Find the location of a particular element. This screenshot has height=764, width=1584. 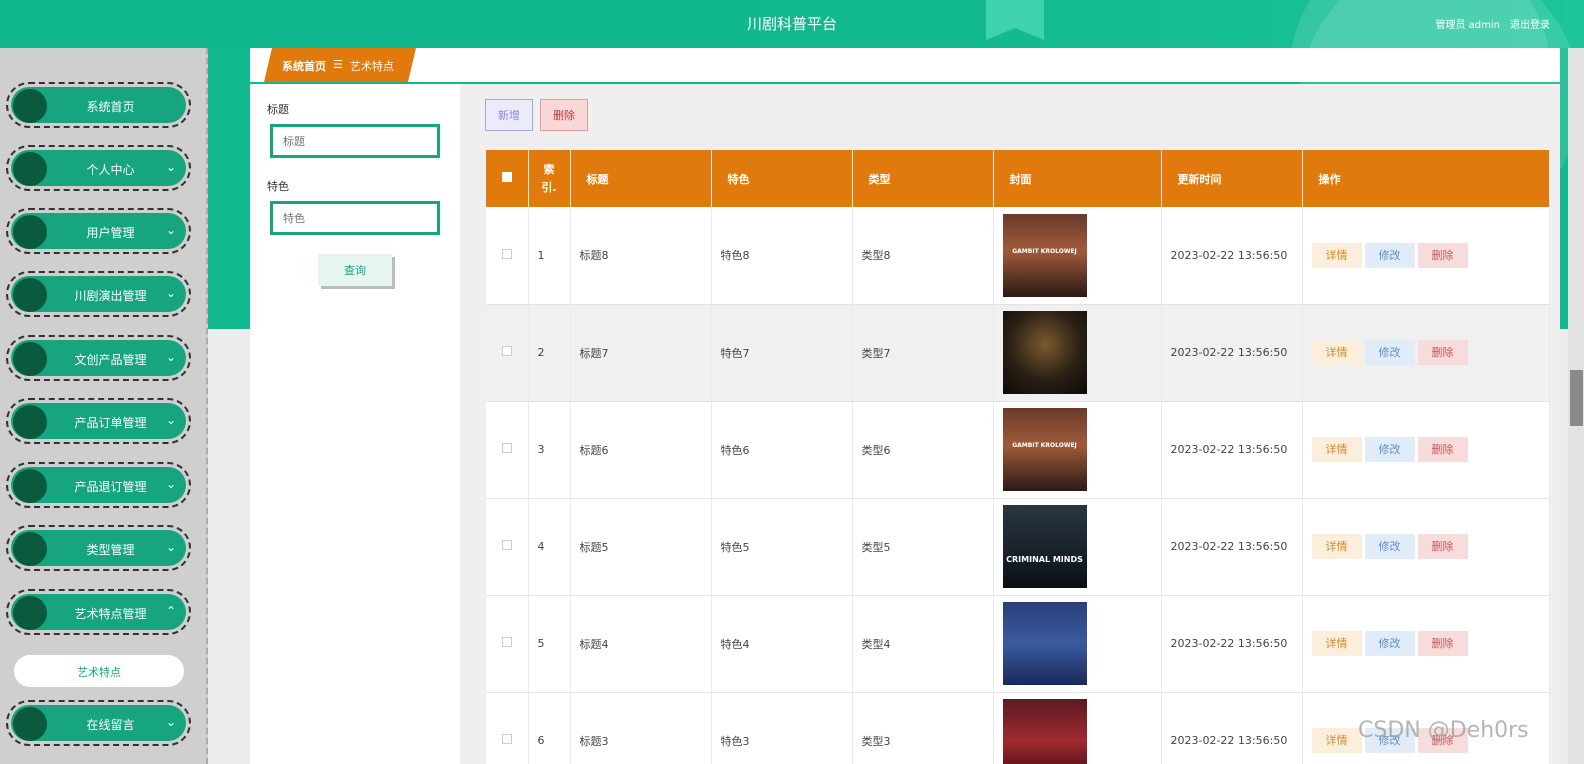

breadcrumb-current: 艺术特点 is located at coordinates (371, 66).